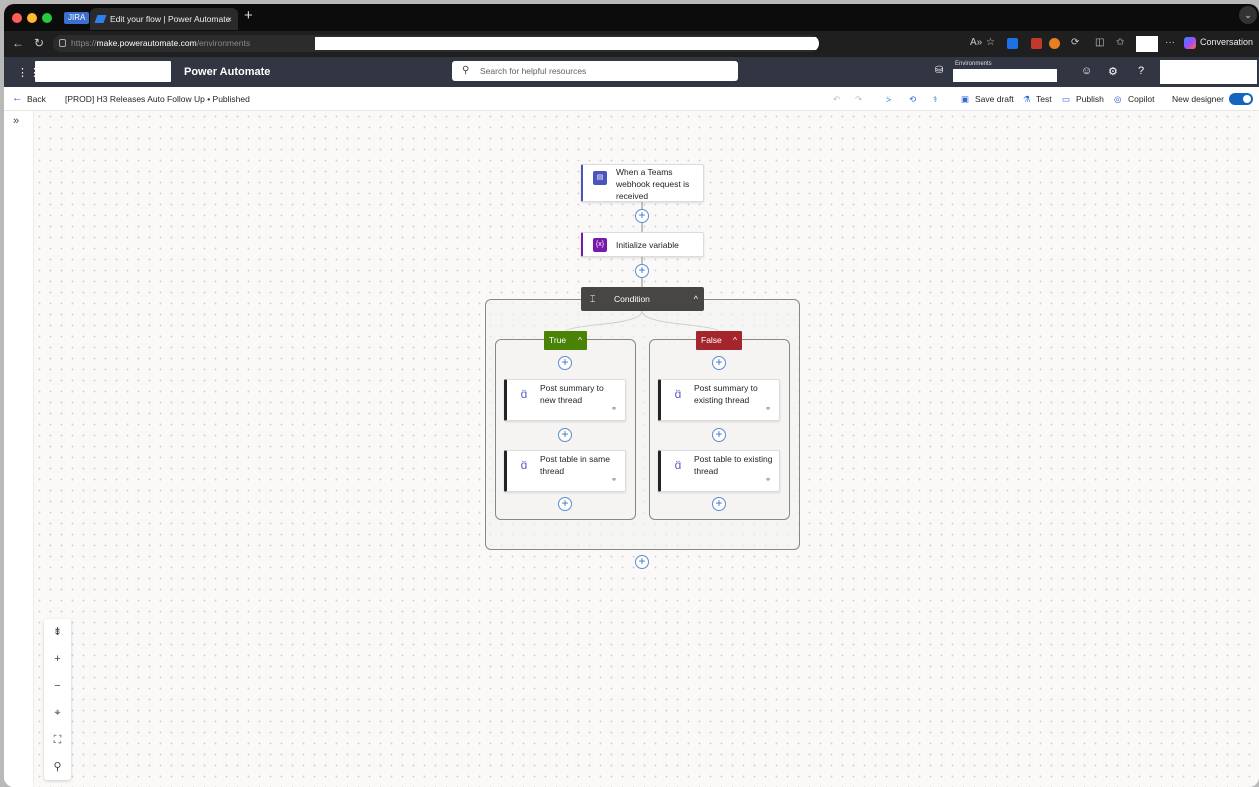  Describe the element at coordinates (575, 465) in the screenshot. I see `action-label: Post table in same thread` at that location.